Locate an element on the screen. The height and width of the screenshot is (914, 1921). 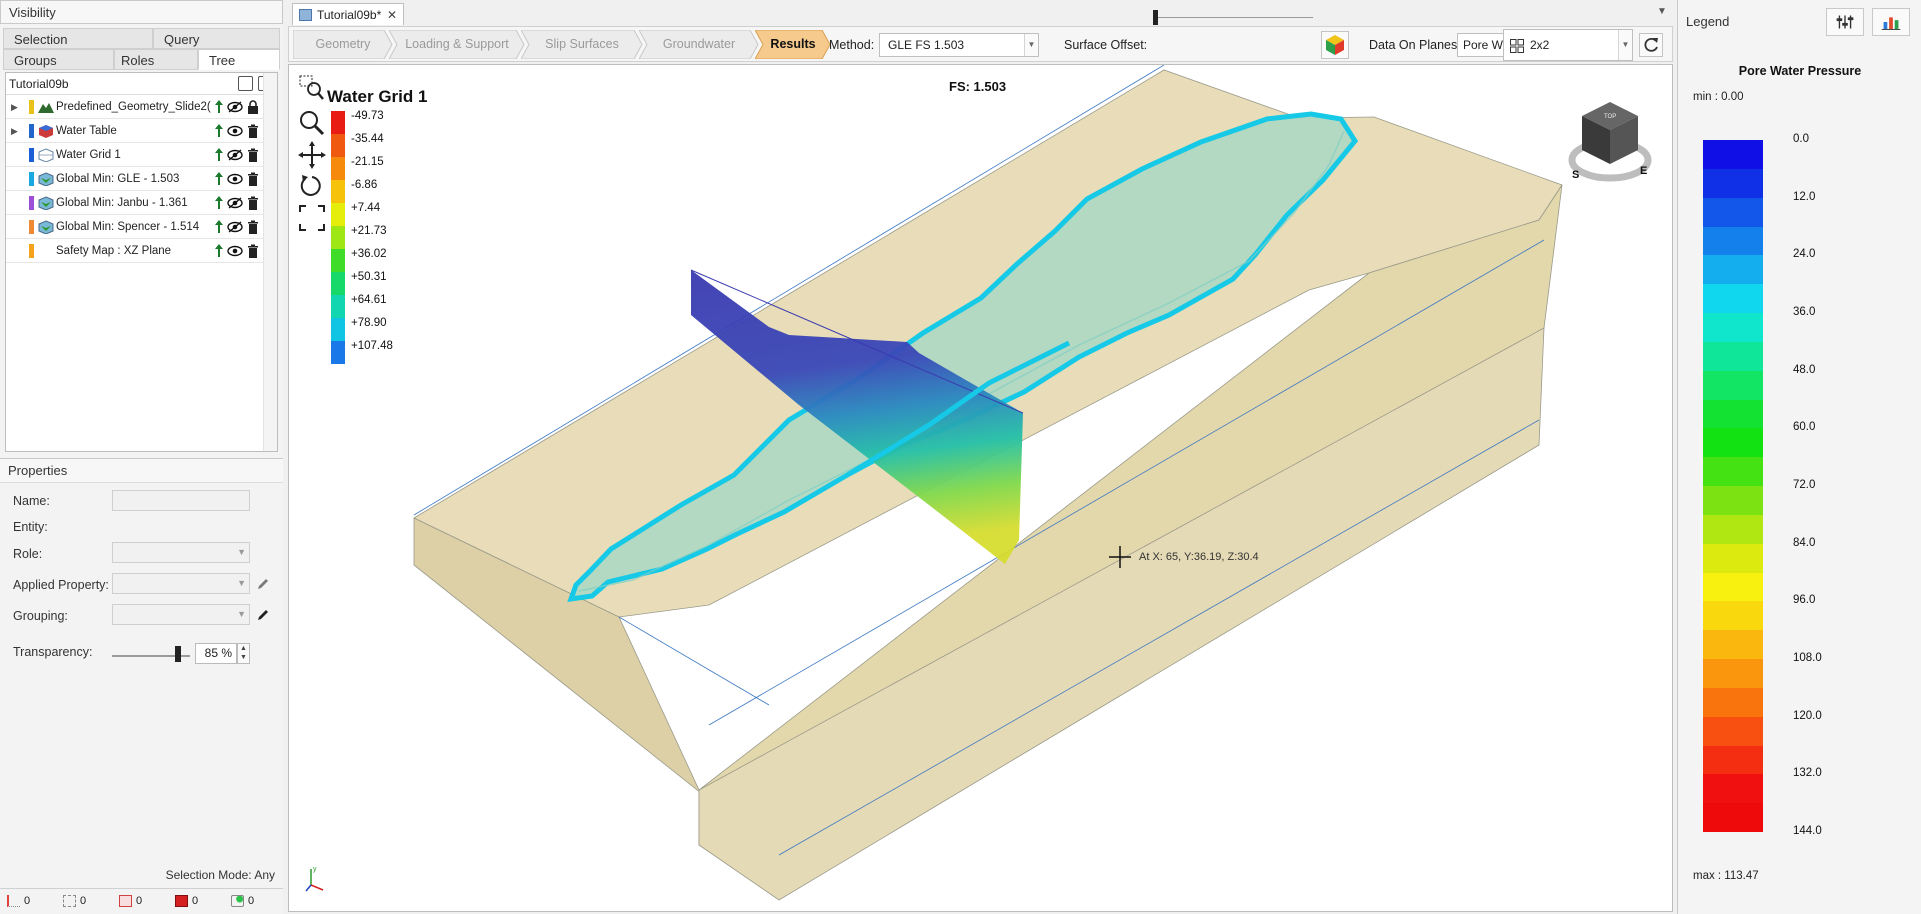
zoom-extents-icon is located at coordinates (312, 218).